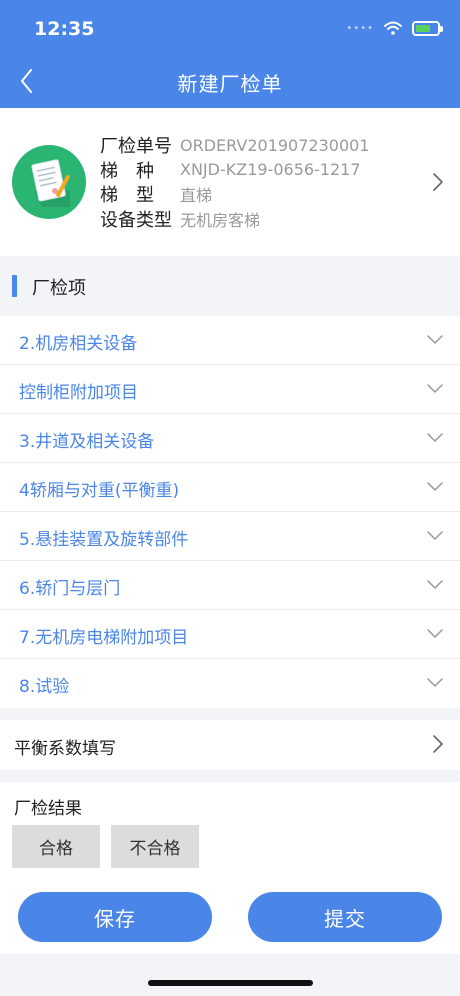 Image resolution: width=460 pixels, height=996 pixels. Describe the element at coordinates (230, 438) in the screenshot. I see `list-item: 3.井道及相关设备` at that location.